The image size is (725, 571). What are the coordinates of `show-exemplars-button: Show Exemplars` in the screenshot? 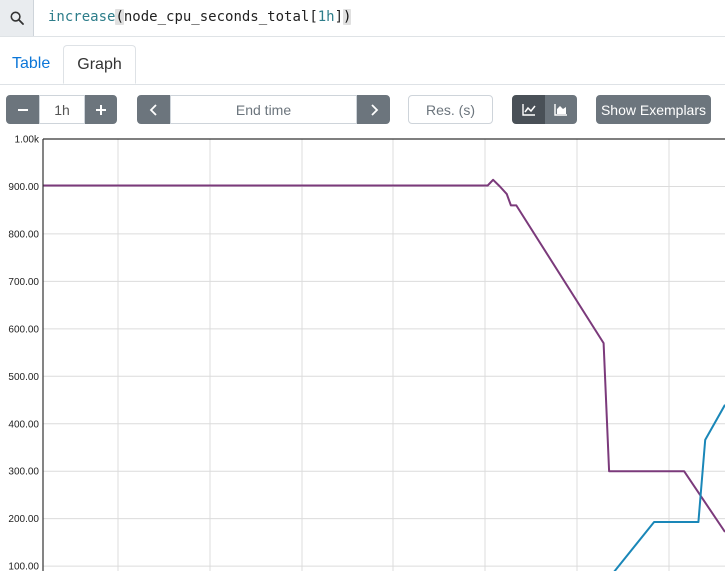 It's located at (653, 109).